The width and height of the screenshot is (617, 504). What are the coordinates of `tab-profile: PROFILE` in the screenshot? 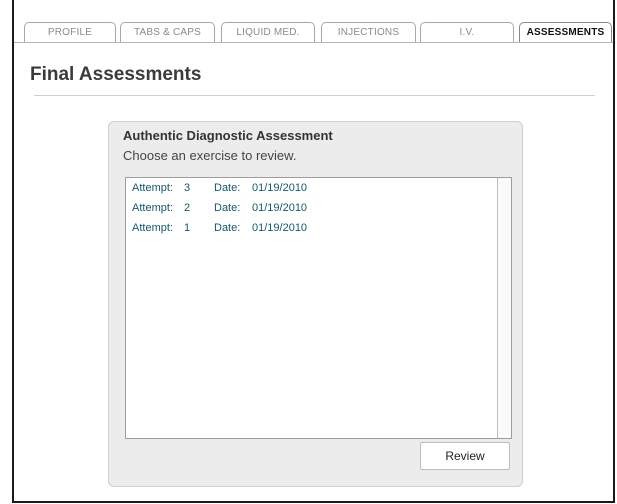 It's located at (70, 32).